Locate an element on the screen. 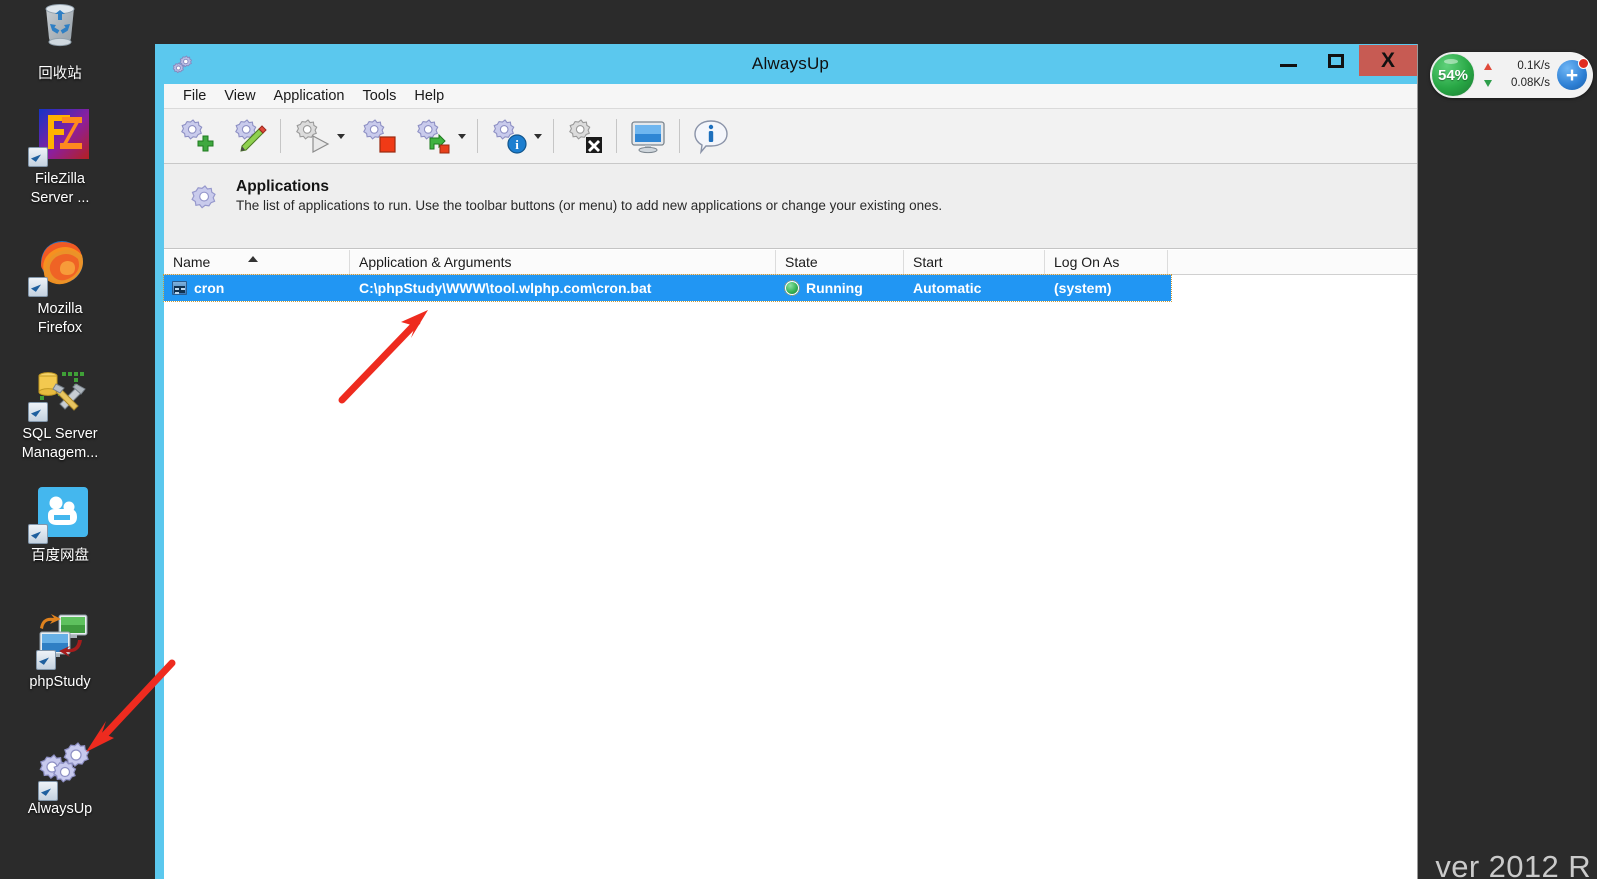  network-rates: 0.1K/s 0.08K/s is located at coordinates (1516, 75).